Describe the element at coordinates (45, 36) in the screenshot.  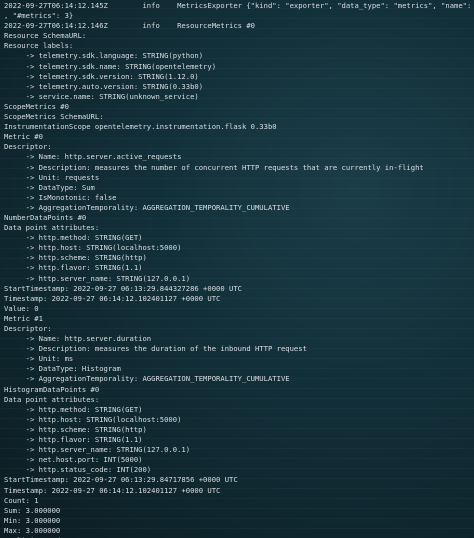
I see `log-line: Resource SchemaURL:` at that location.